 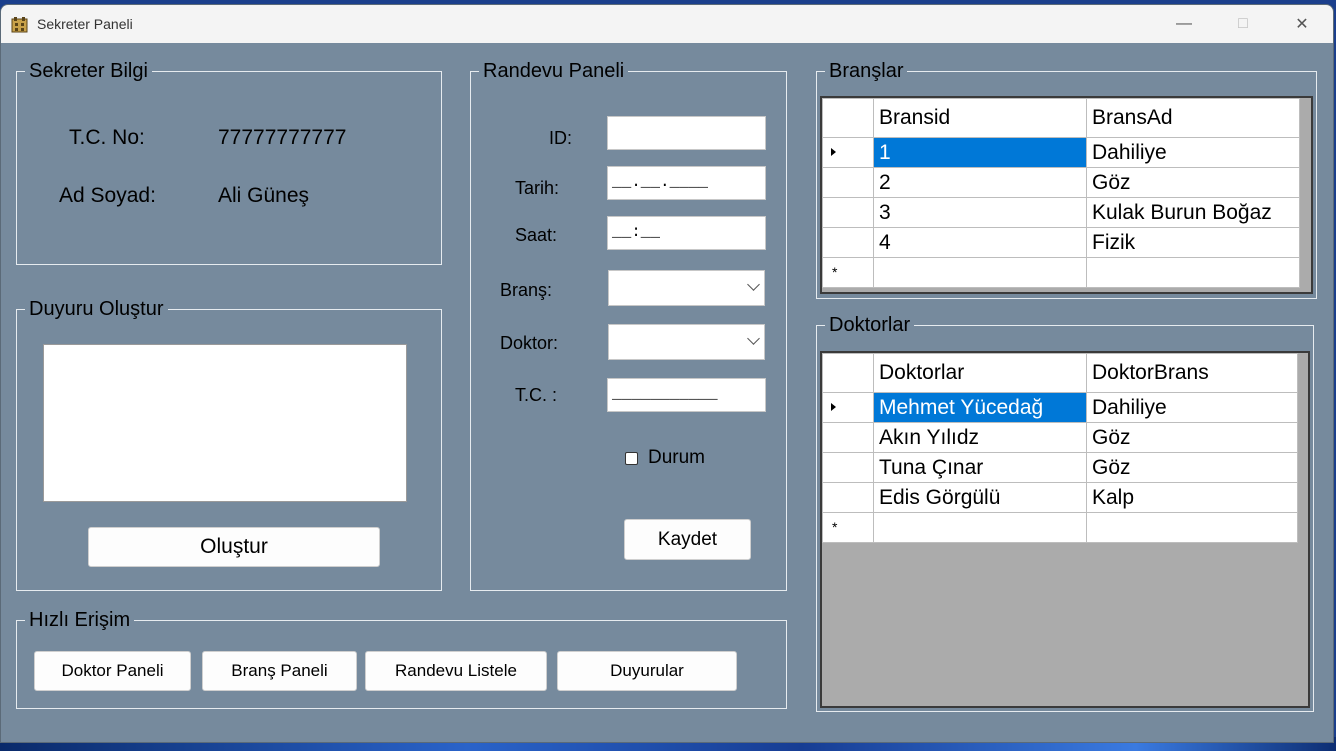 What do you see at coordinates (529, 343) in the screenshot?
I see `doktor-label: Doktor:` at bounding box center [529, 343].